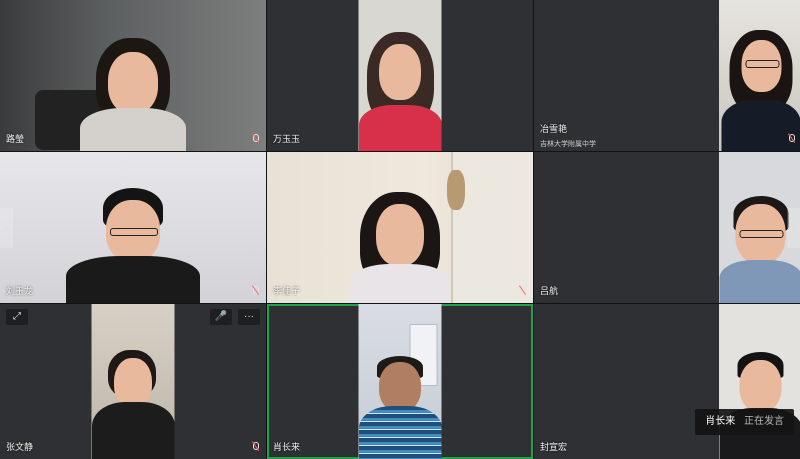 The width and height of the screenshot is (800, 459). I want to click on participant-tile: 李佳子, so click(400, 227).